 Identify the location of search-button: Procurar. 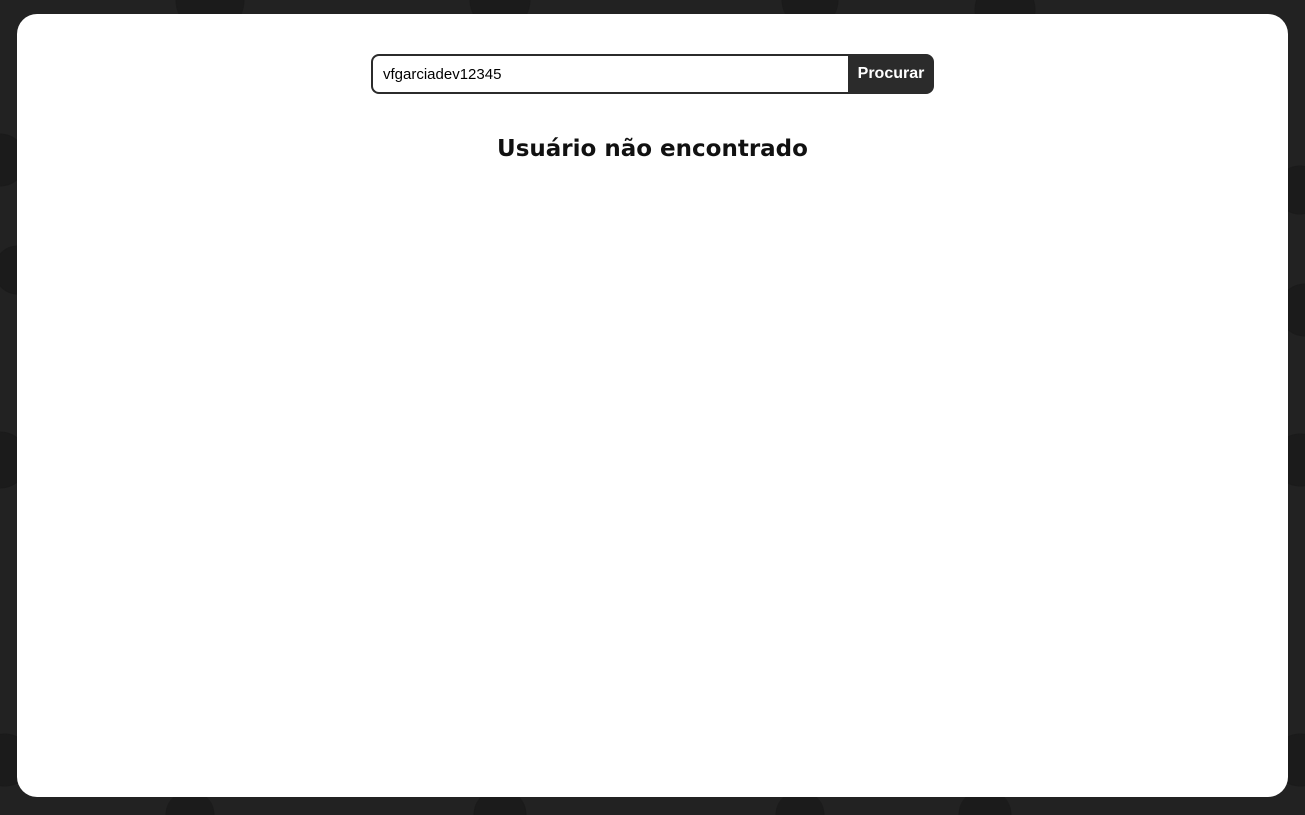
(891, 74).